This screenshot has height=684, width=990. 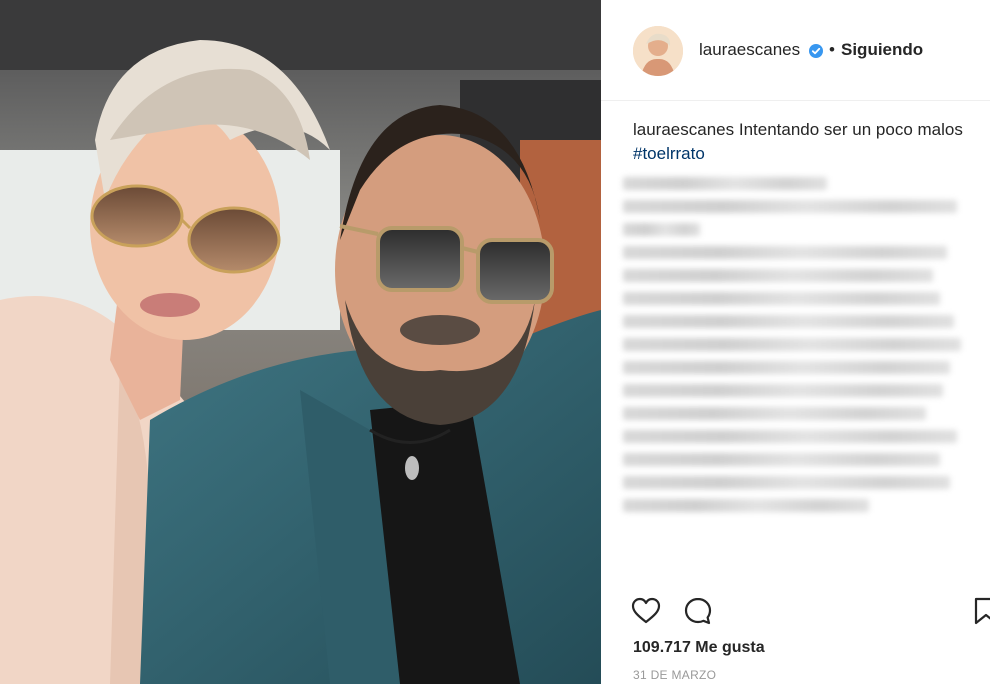 What do you see at coordinates (816, 51) in the screenshot?
I see `verified-badge-icon` at bounding box center [816, 51].